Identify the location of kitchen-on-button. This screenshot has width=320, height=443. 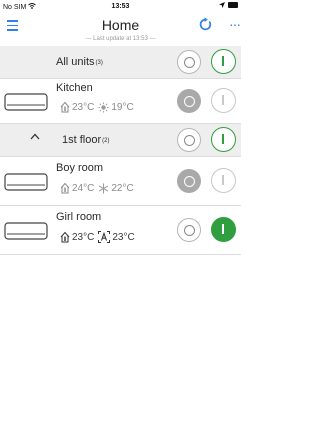
(223, 100).